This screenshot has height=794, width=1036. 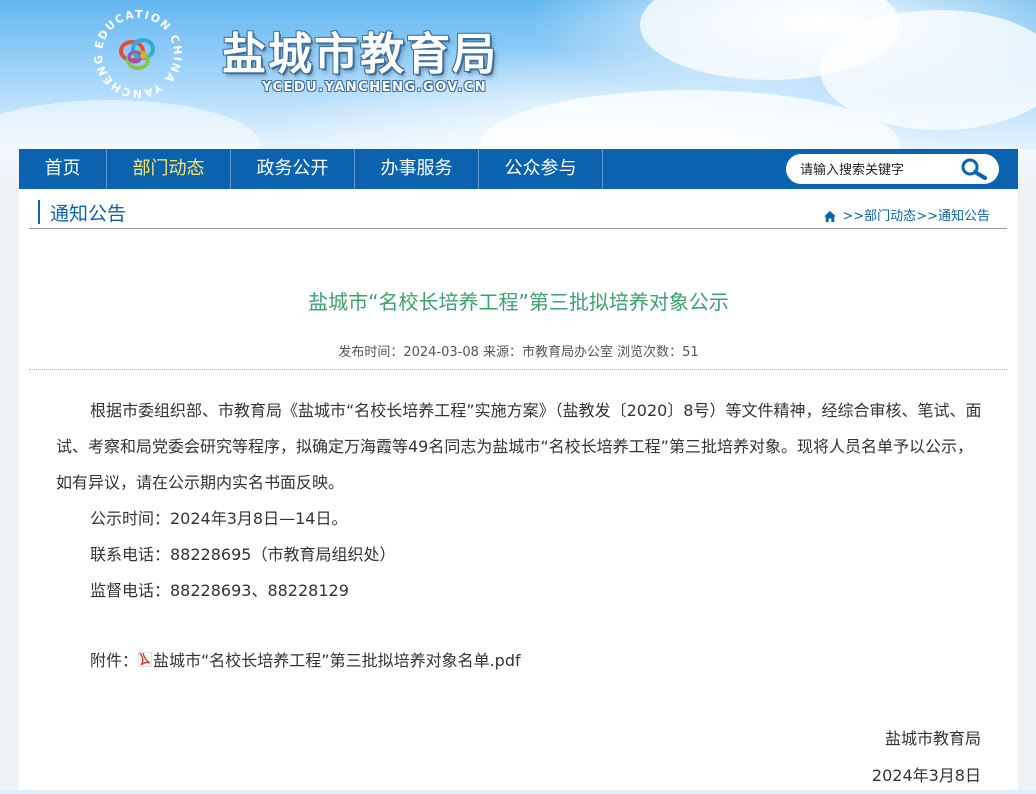 What do you see at coordinates (518, 209) in the screenshot?
I see `section-header: 通知公告 >>部门动态>>通知公告` at bounding box center [518, 209].